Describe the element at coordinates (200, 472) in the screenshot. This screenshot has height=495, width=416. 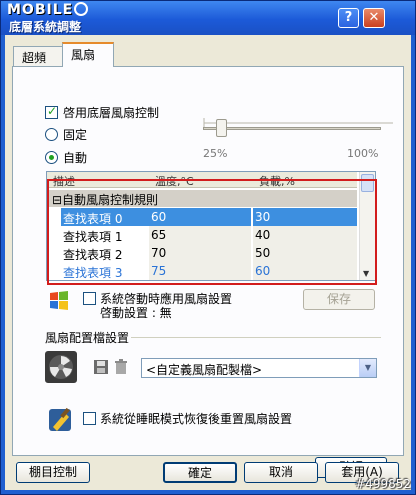
I see `ok-button: 確定` at that location.